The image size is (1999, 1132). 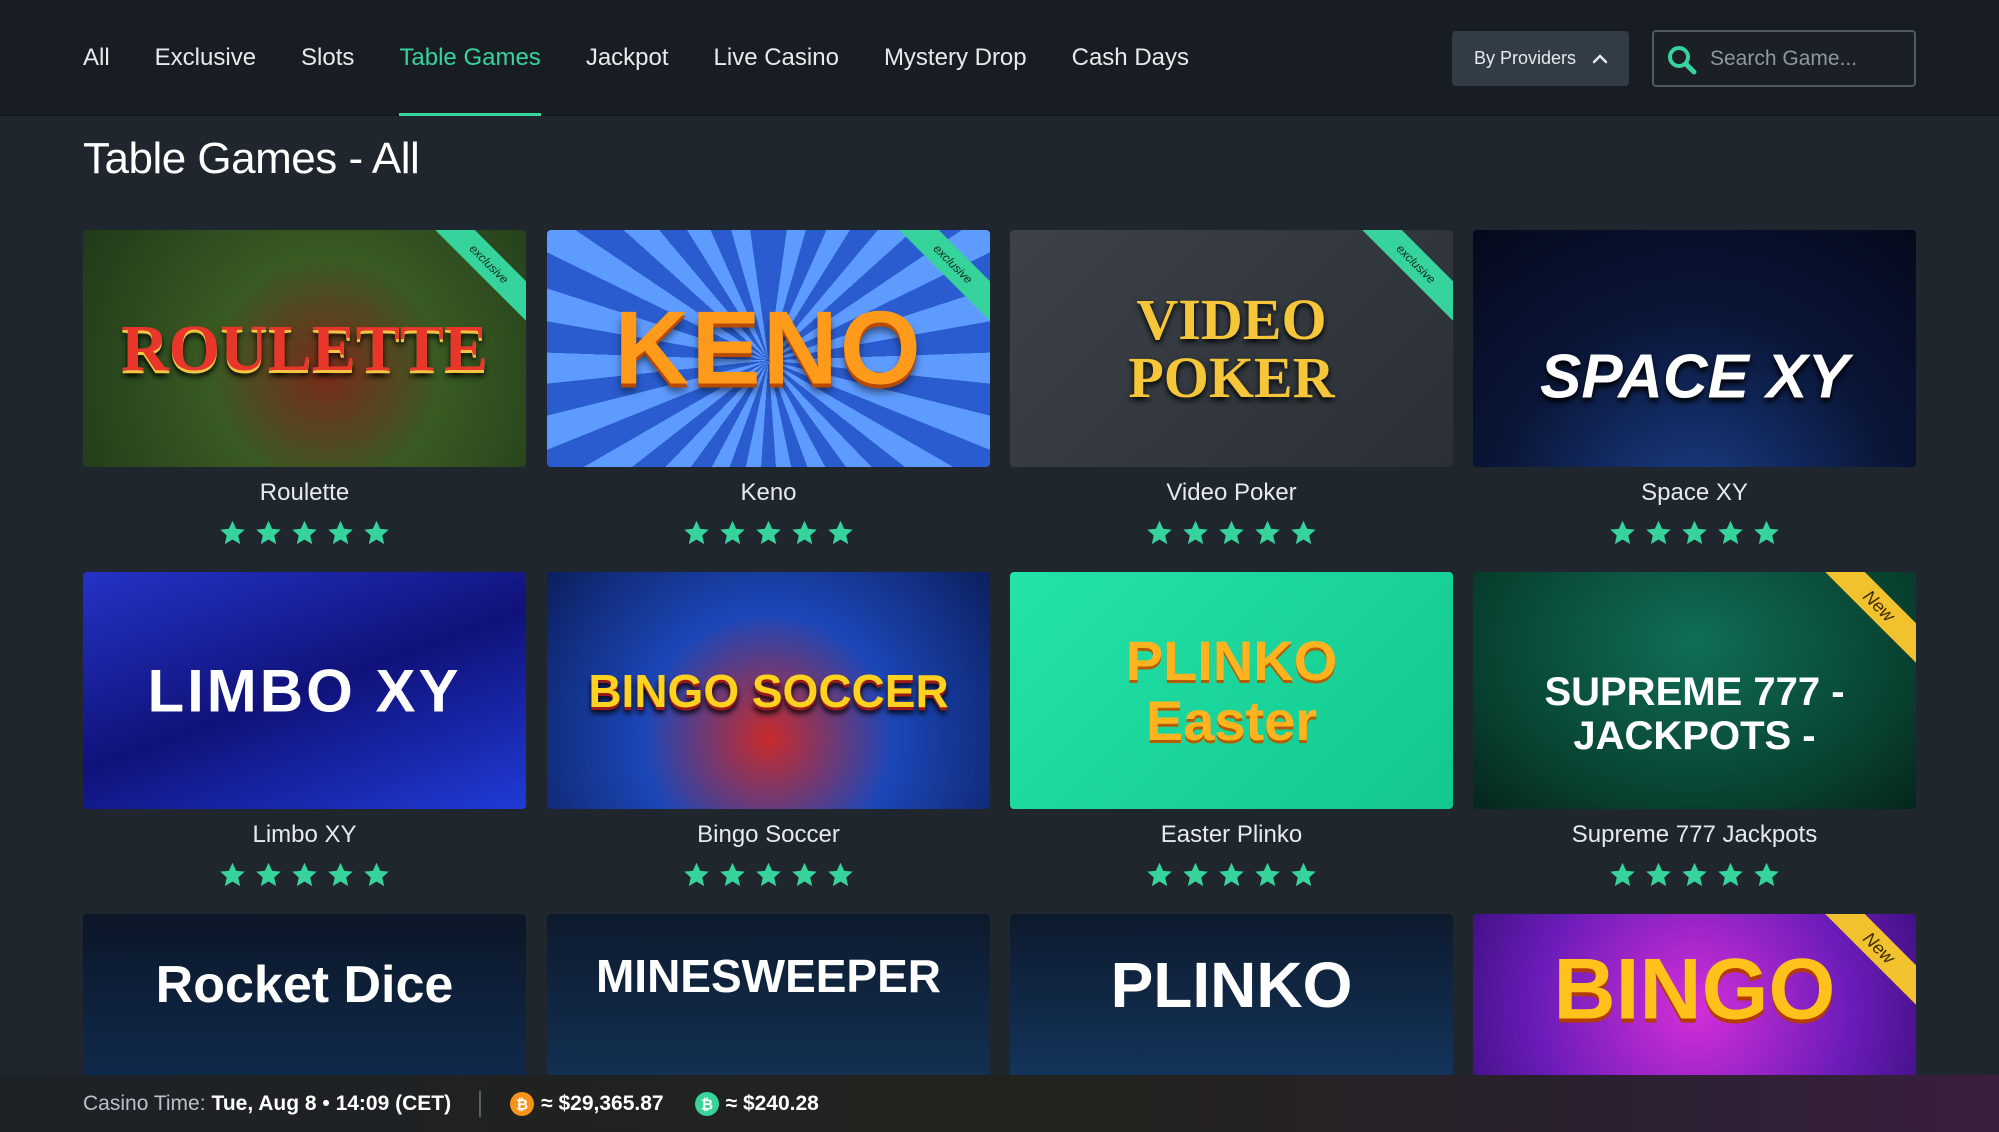 I want to click on bch-price-value: ≈ $240.28, so click(x=772, y=1103).